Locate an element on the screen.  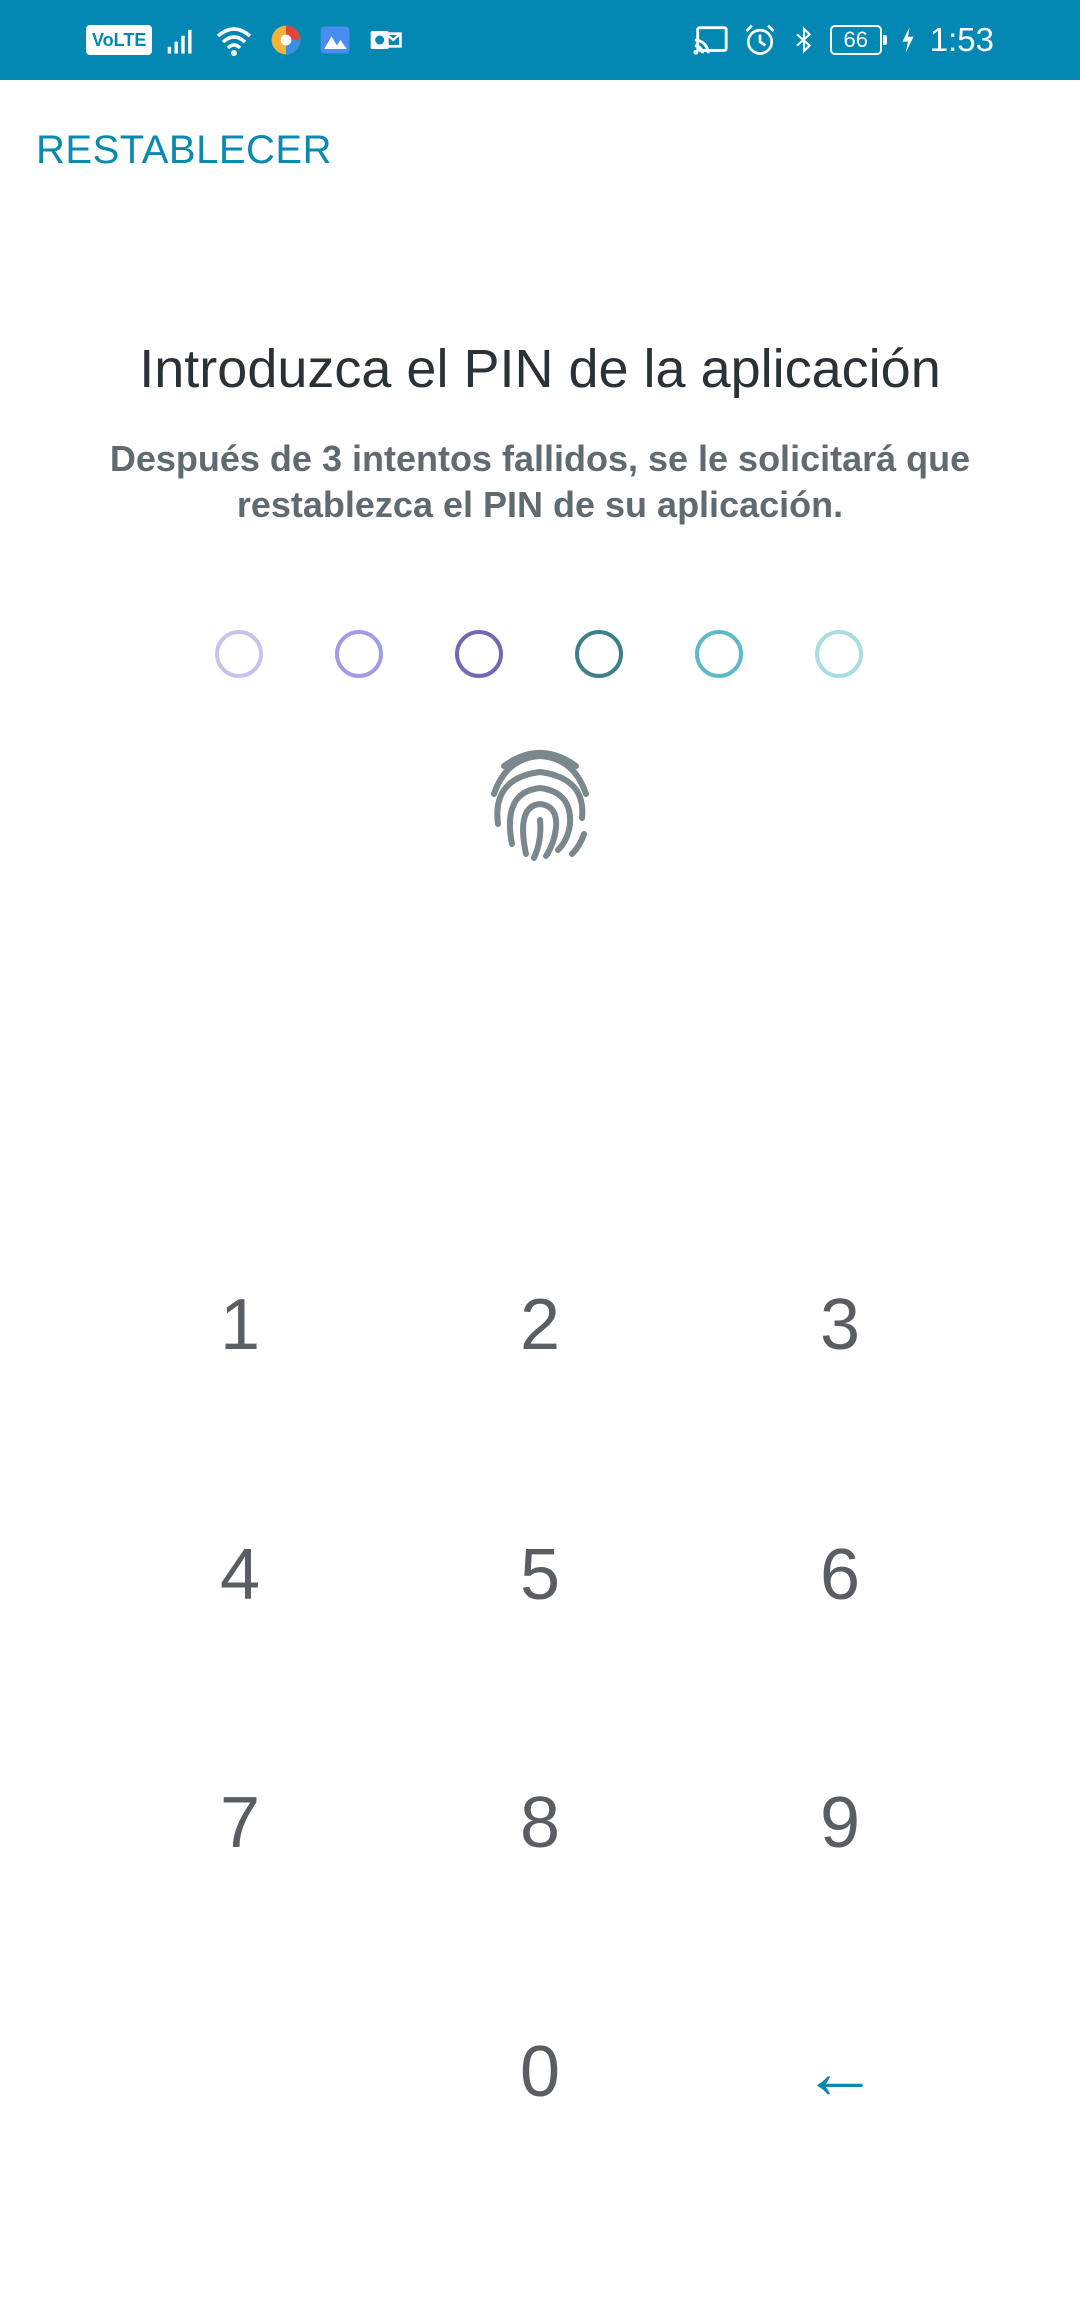
status-left-icons: VoLTE is located at coordinates (245, 40).